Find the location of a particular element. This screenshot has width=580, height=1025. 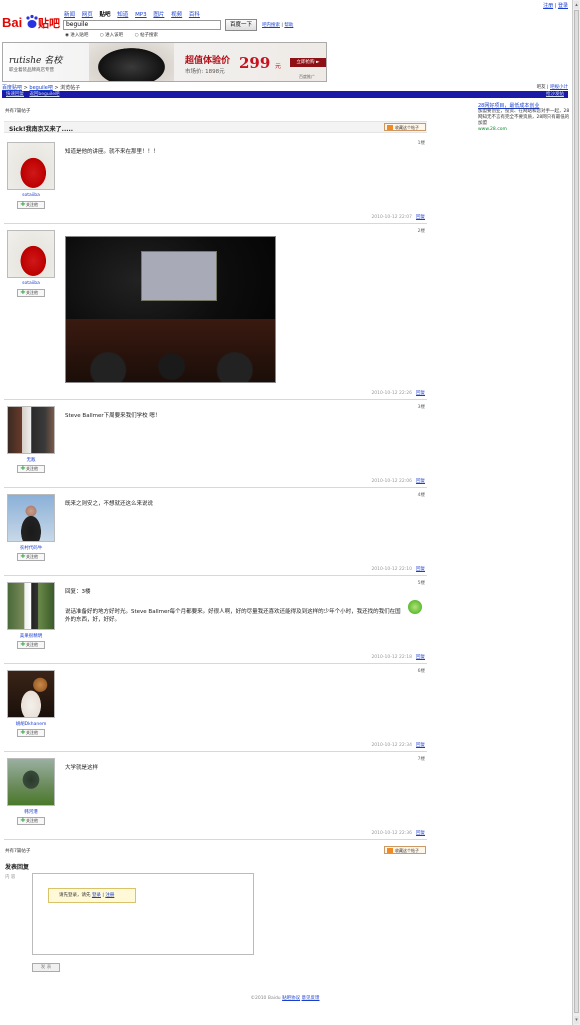

nav-item-video: 视频 is located at coordinates (176, 15).